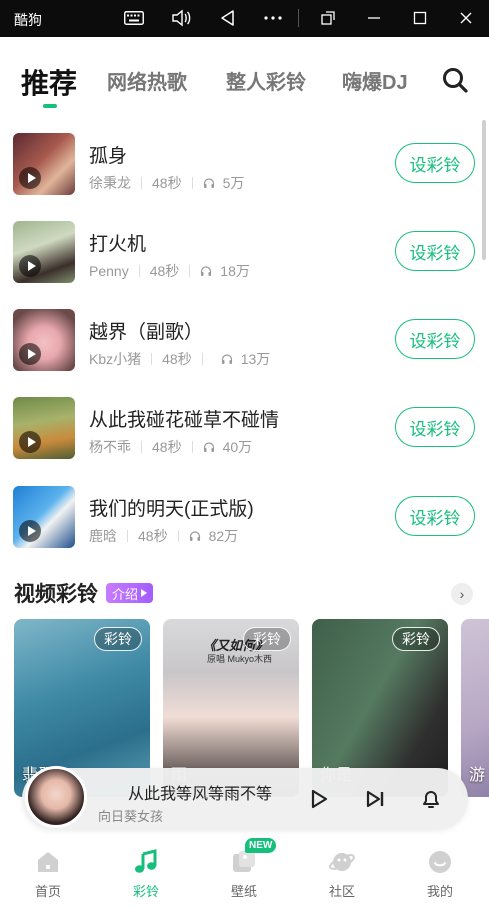 The image size is (489, 907). What do you see at coordinates (375, 80) in the screenshot?
I see `tab-dj: 嗨爆DJ` at bounding box center [375, 80].